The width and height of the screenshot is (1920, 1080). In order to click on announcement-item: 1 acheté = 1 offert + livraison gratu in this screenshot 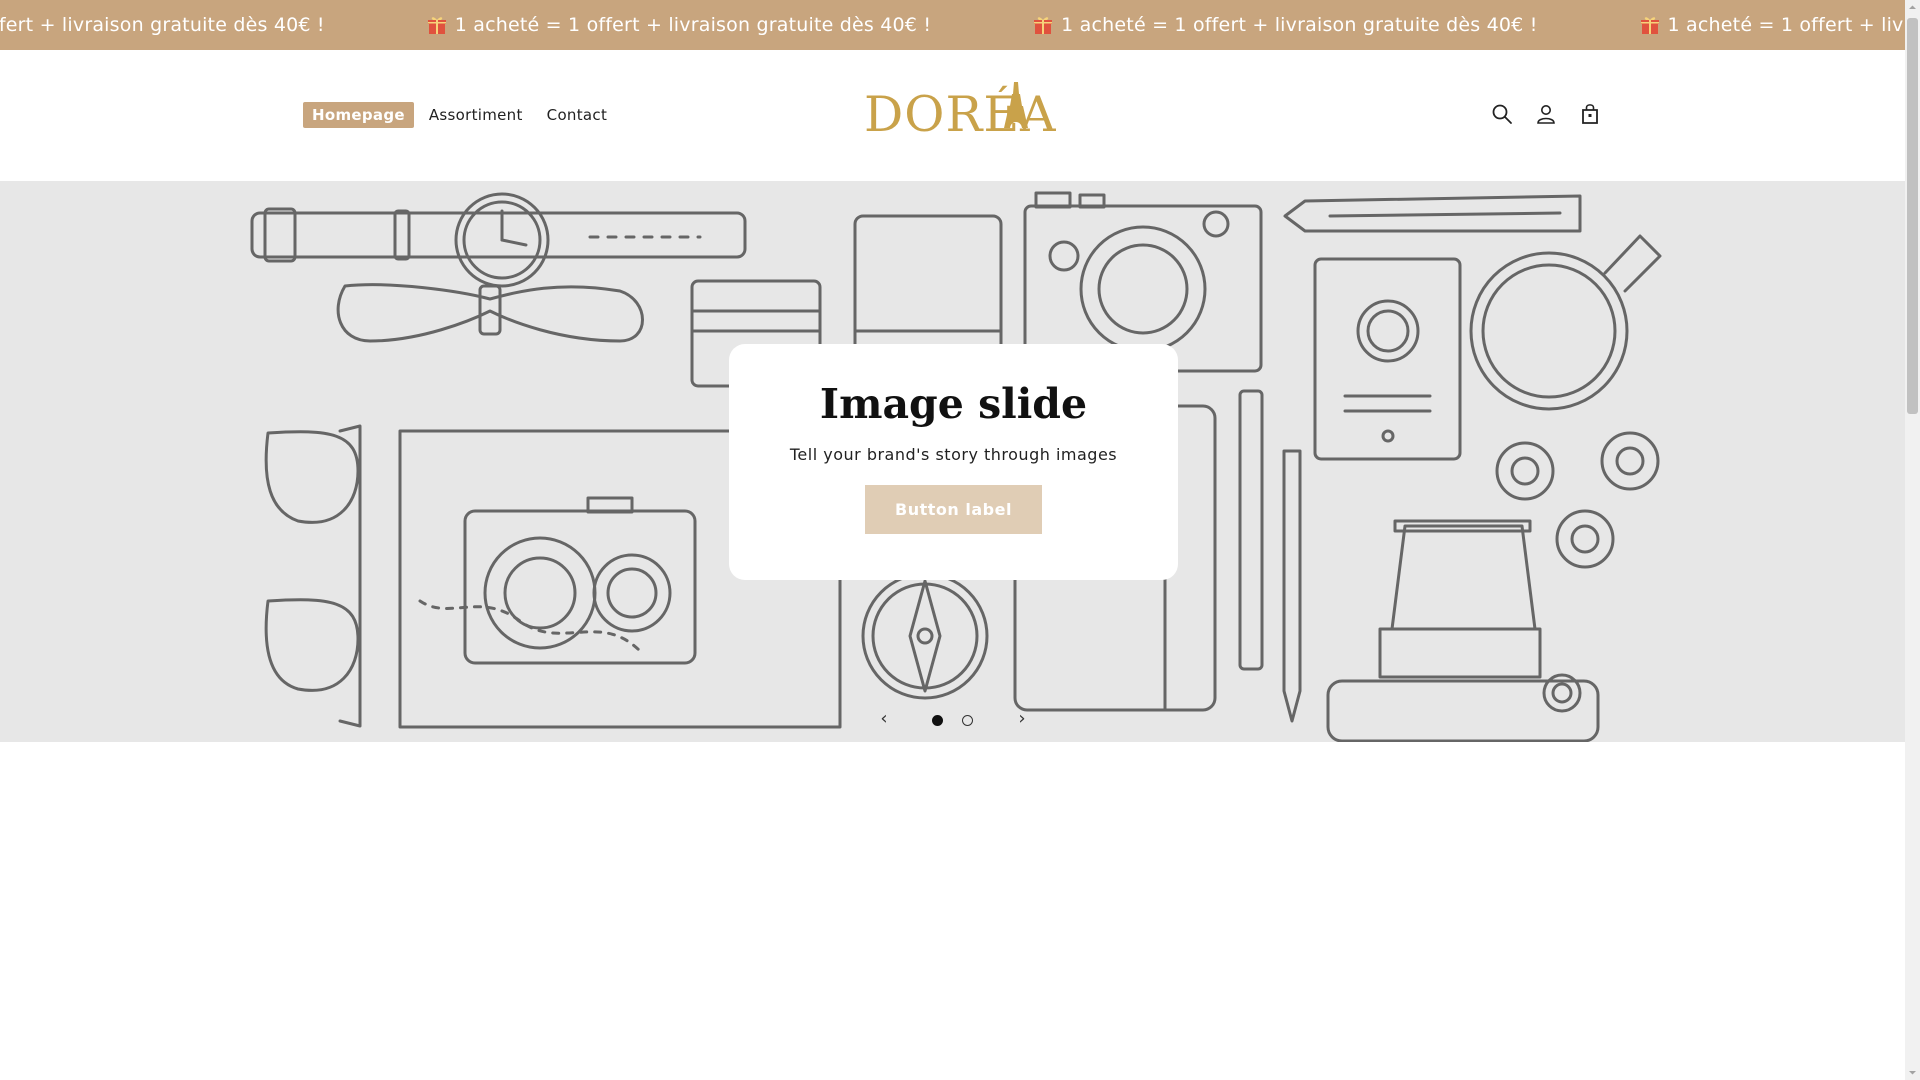, I will do `click(1772, 25)`.